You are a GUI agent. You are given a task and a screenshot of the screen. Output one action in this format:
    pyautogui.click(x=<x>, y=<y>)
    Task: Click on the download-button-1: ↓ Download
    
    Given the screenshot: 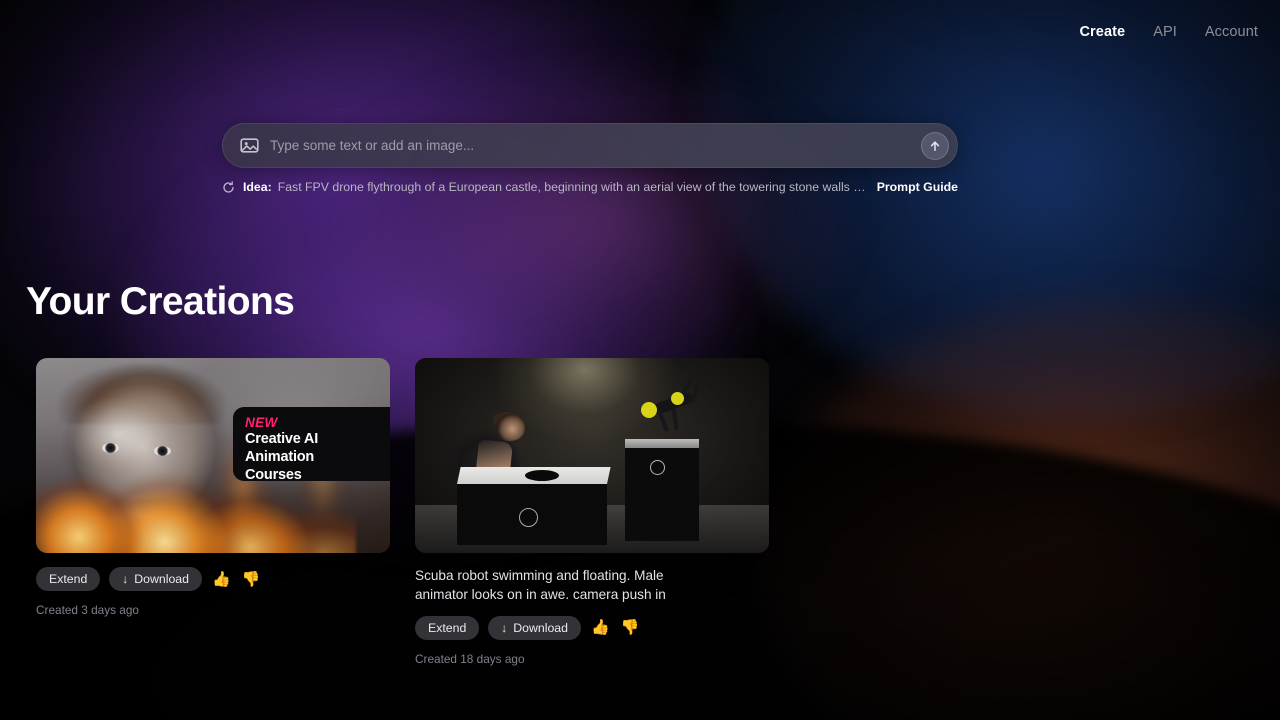 What is the action you would take?
    pyautogui.click(x=155, y=579)
    